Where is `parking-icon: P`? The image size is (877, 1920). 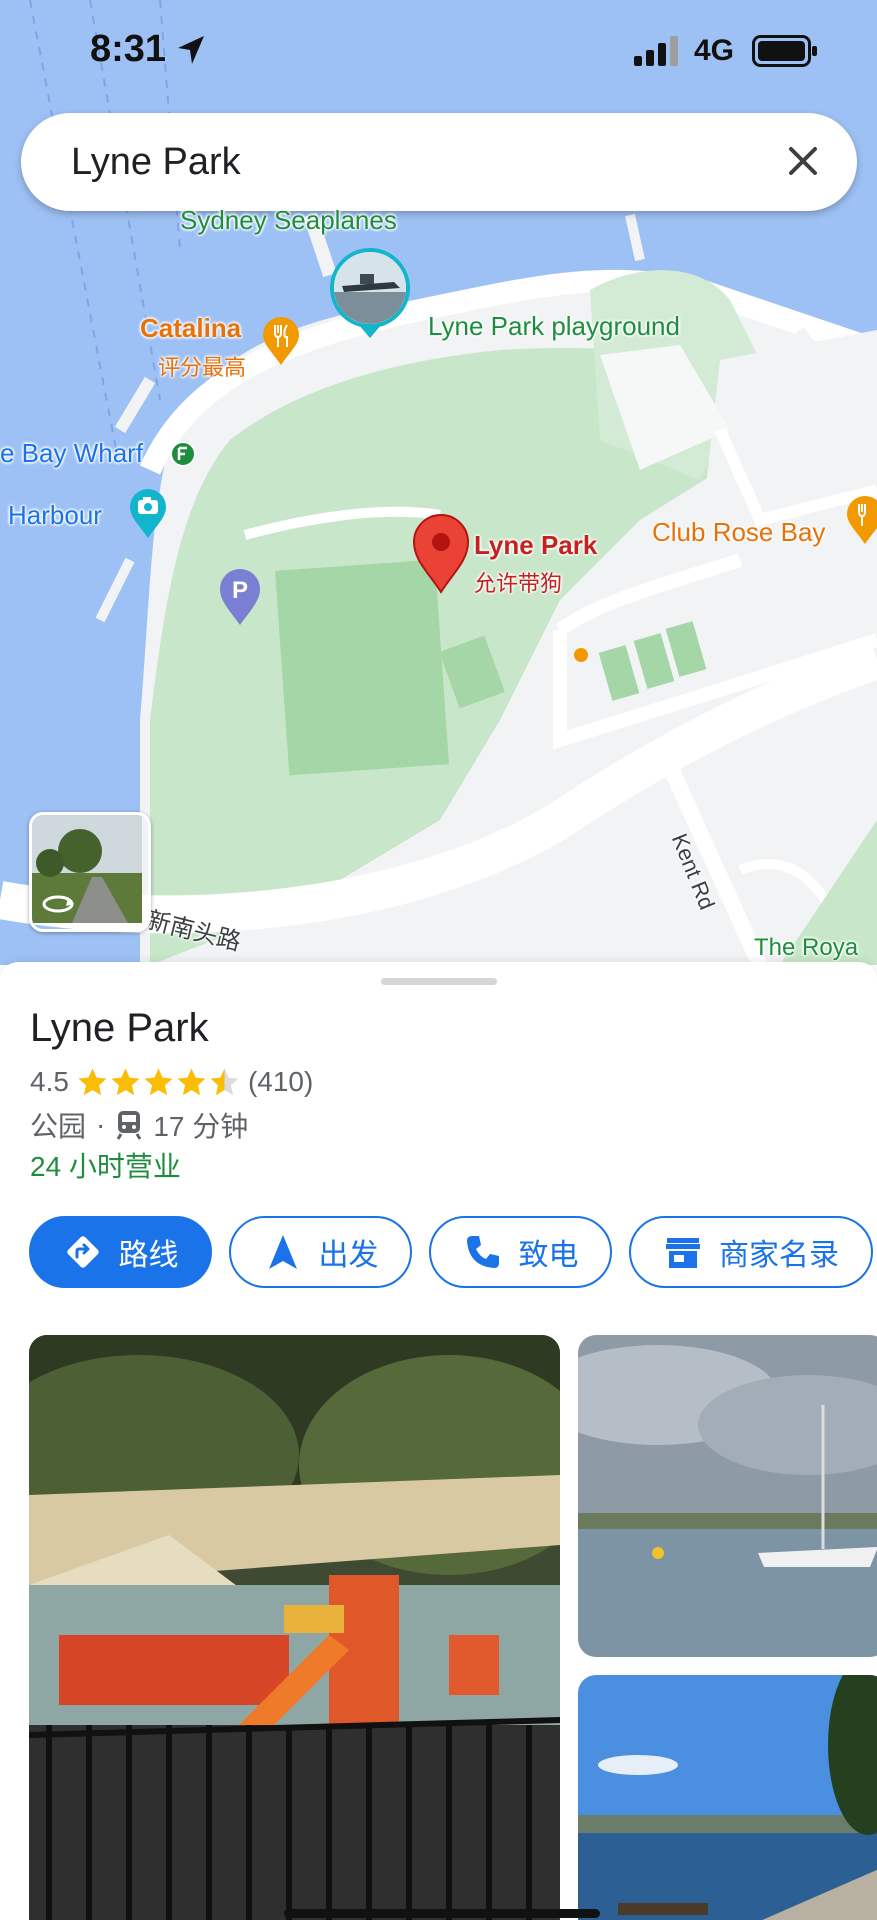
parking-icon: P is located at coordinates (240, 597).